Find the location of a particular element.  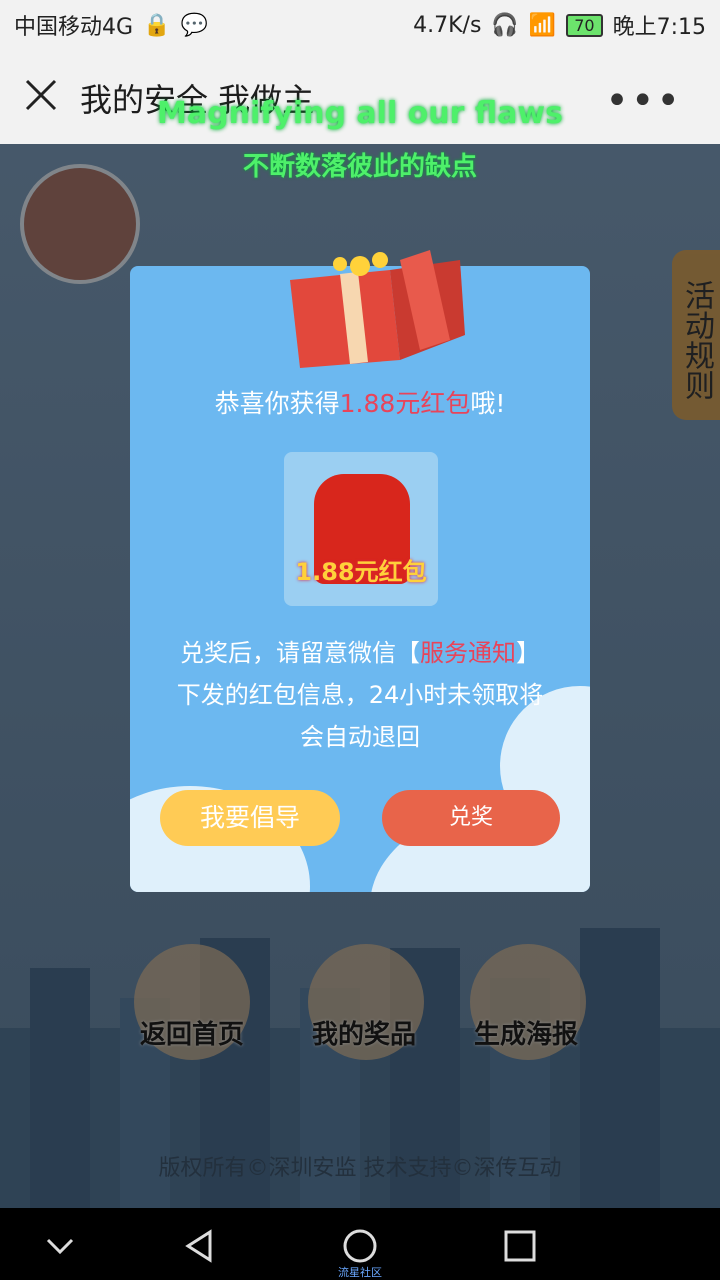

prize-card: 1.88元红包 is located at coordinates (361, 529).